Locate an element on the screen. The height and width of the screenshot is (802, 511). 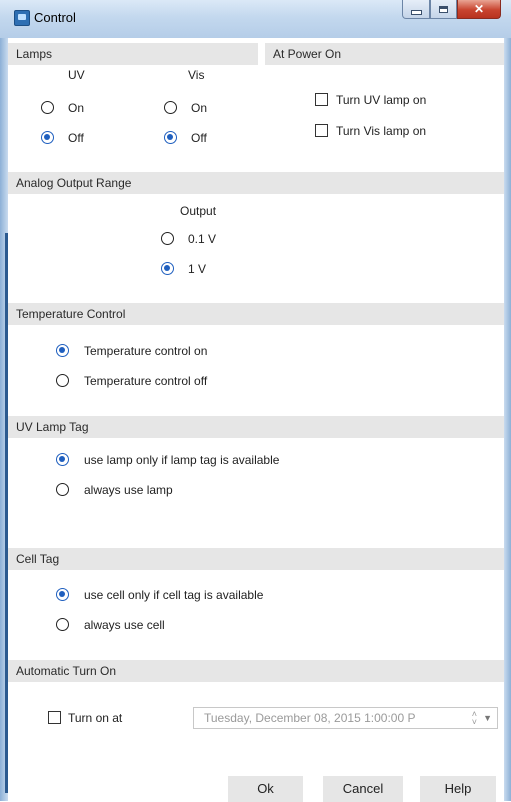
vis-on-radio is located at coordinates (170, 107).